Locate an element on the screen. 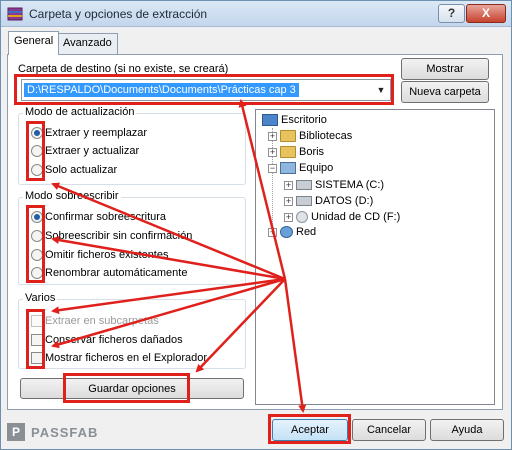  arrow-to-destination is located at coordinates (262, 189).